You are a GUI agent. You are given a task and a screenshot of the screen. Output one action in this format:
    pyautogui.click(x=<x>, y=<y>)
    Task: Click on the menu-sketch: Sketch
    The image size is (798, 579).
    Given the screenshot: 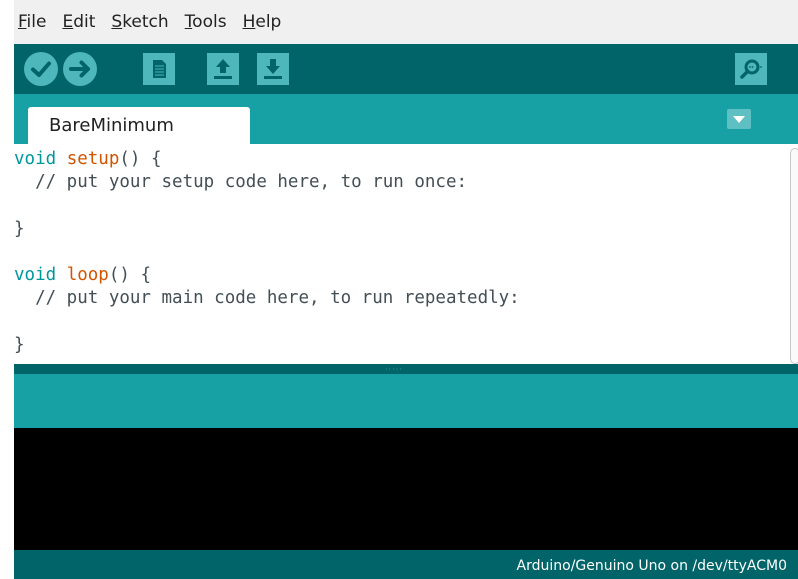 What is the action you would take?
    pyautogui.click(x=137, y=22)
    